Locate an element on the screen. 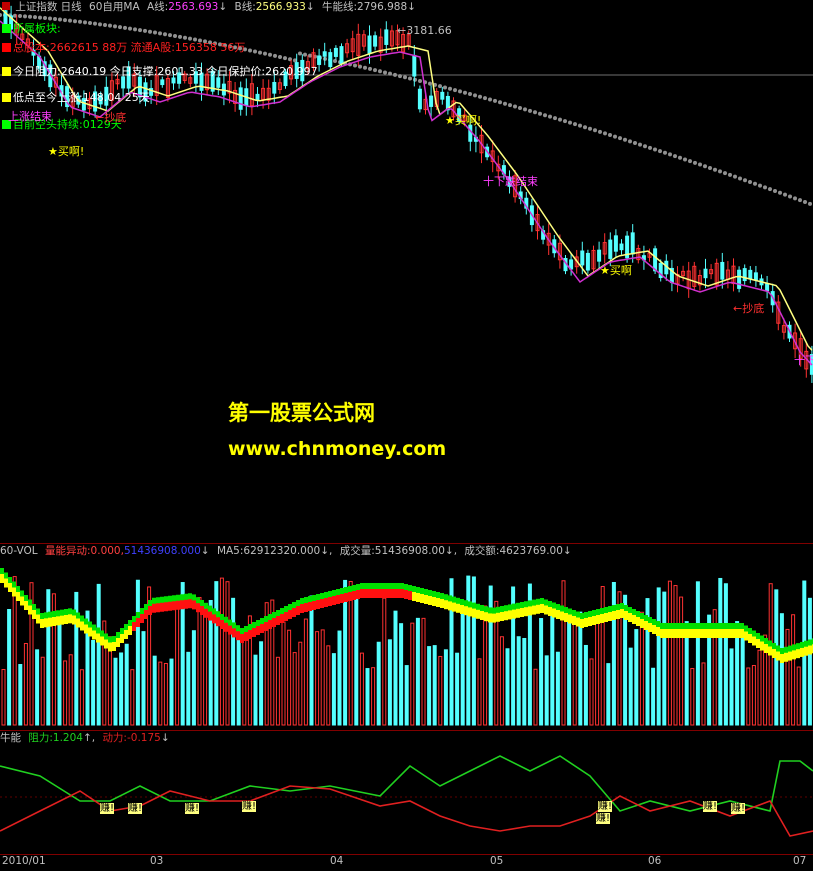 The height and width of the screenshot is (871, 813). a-line-arrow: ↓ is located at coordinates (223, 7).